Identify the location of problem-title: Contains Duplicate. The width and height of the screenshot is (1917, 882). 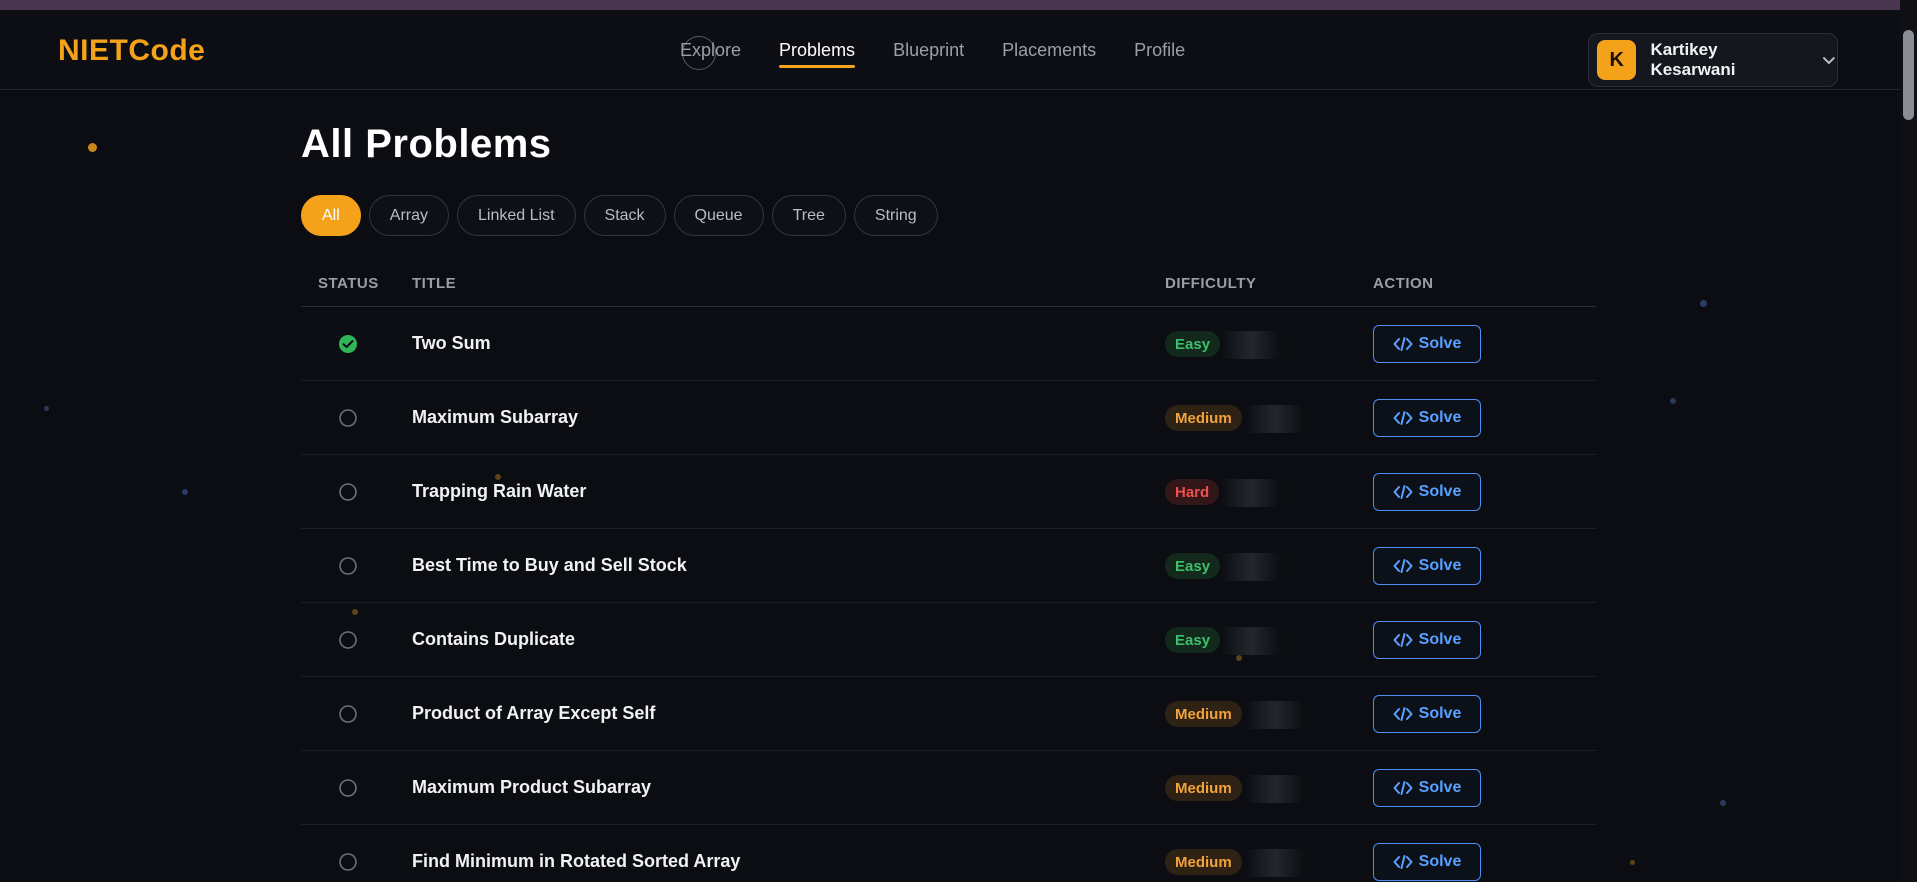
(493, 639).